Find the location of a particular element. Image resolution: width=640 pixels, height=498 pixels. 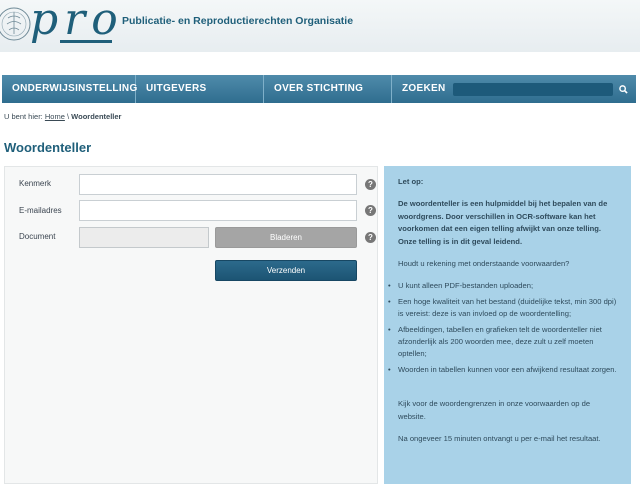

email-label: E-mailadres is located at coordinates (40, 210).